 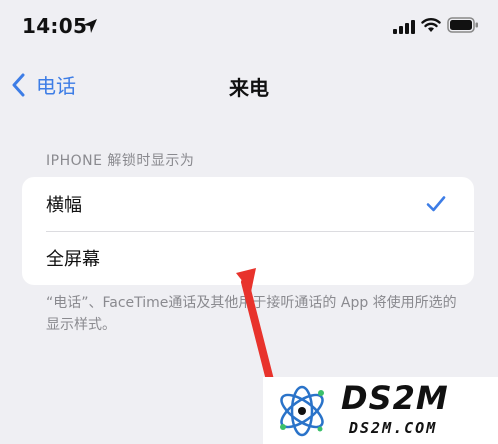 I want to click on option-full-screen-label: 全屏幕, so click(x=73, y=259).